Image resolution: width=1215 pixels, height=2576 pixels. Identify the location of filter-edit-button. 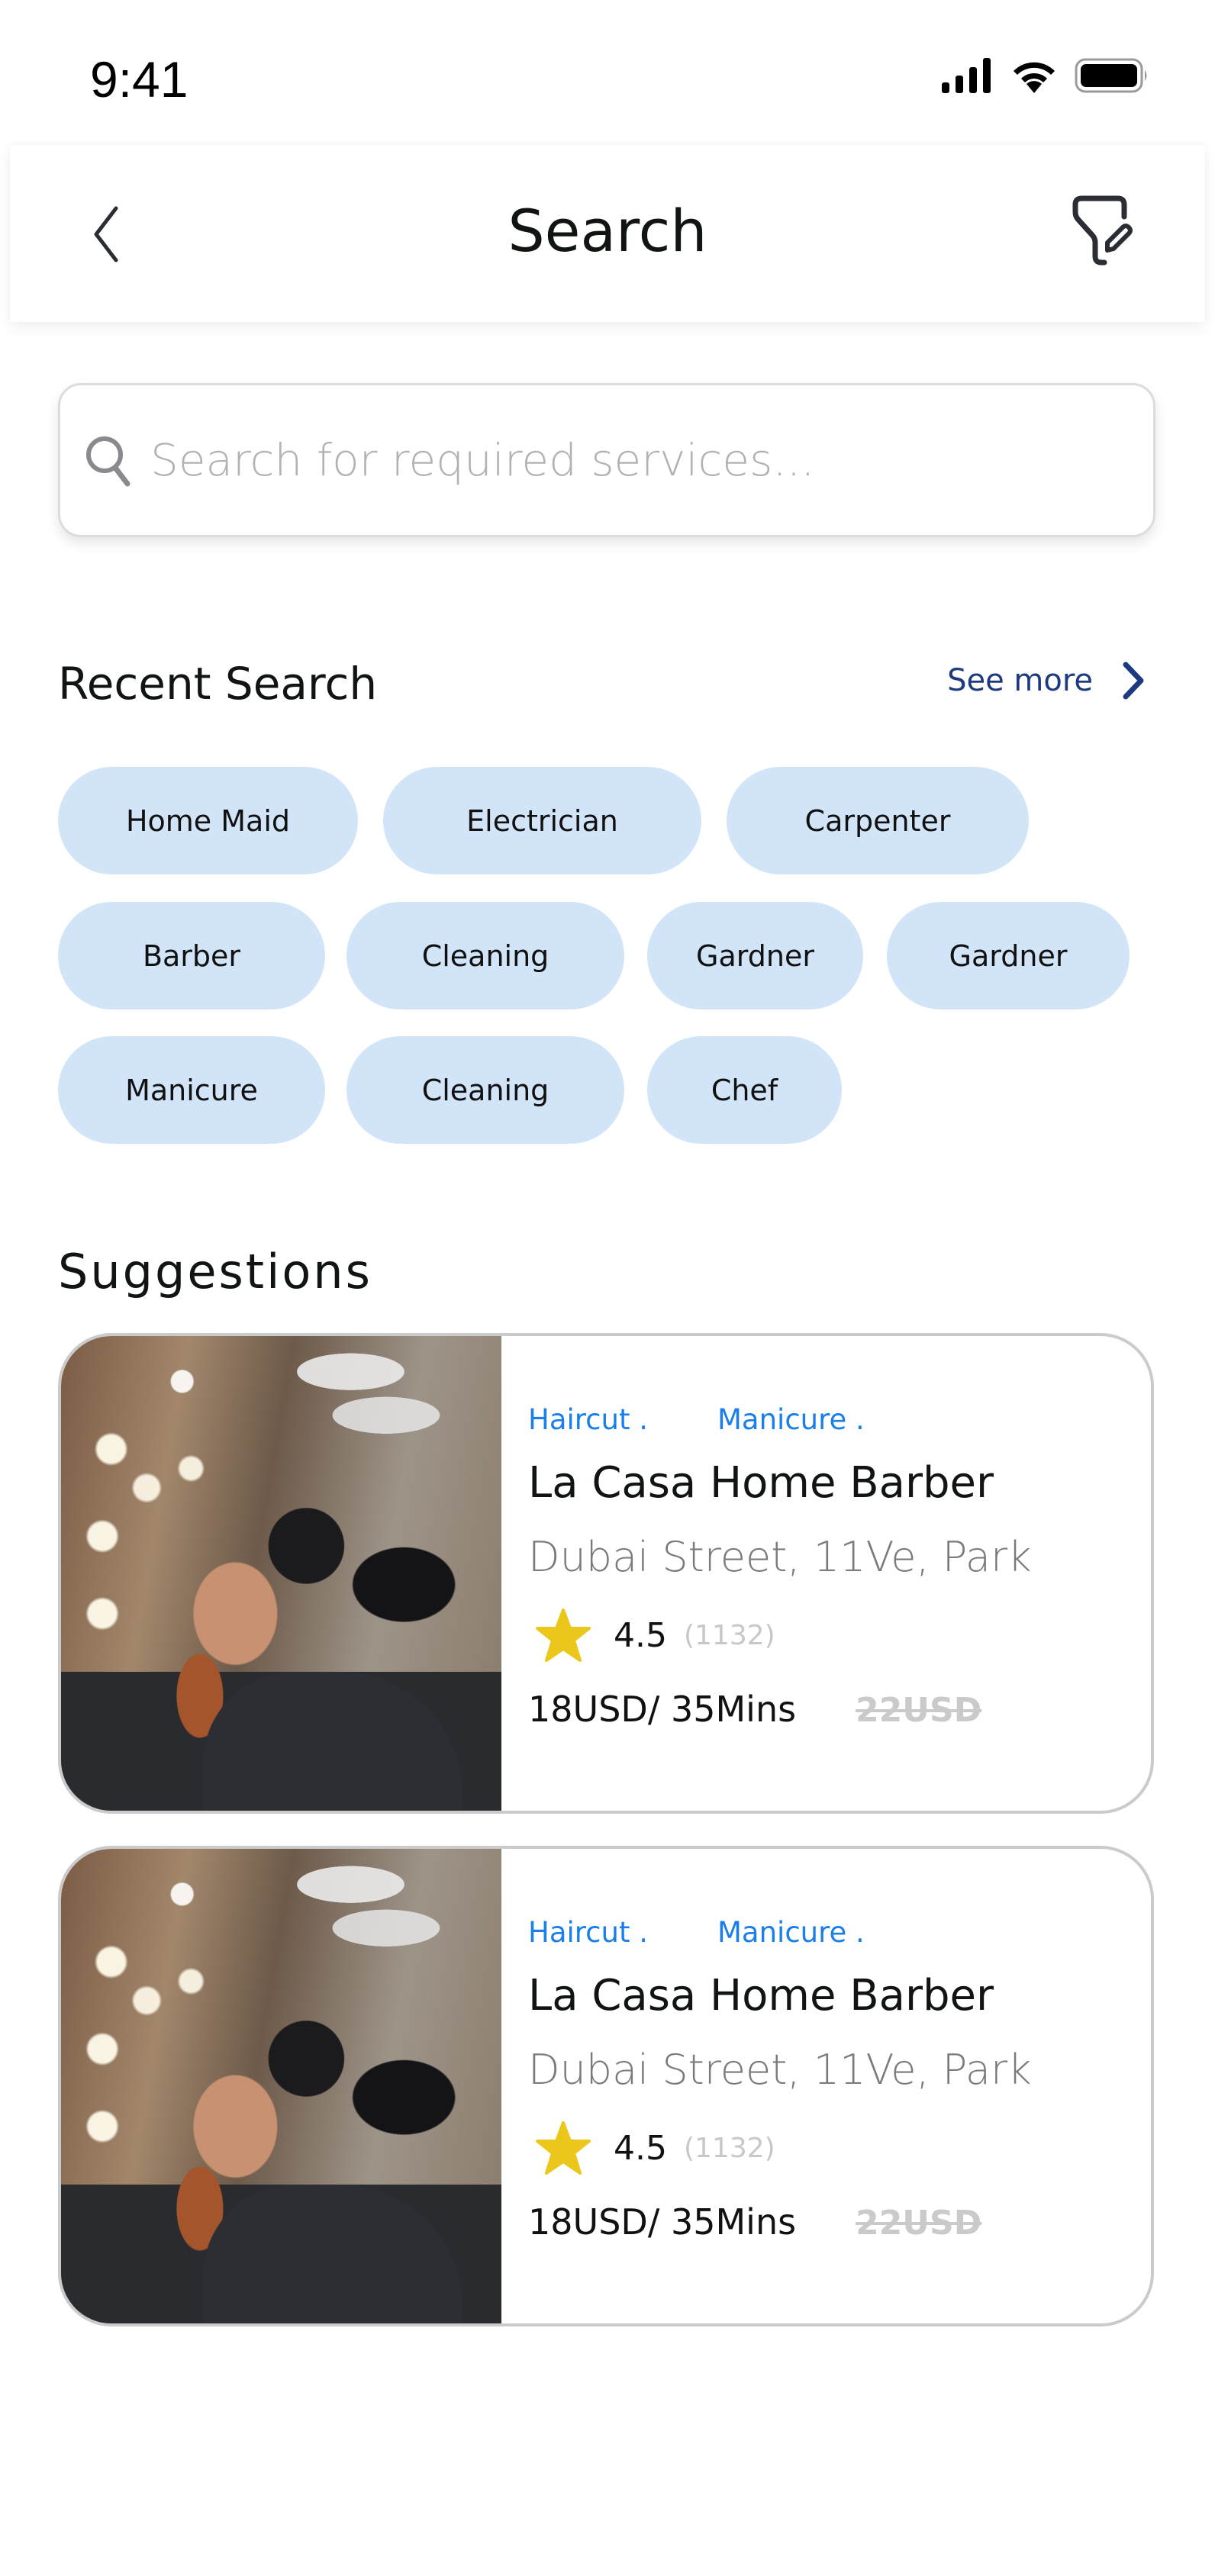
(1103, 230).